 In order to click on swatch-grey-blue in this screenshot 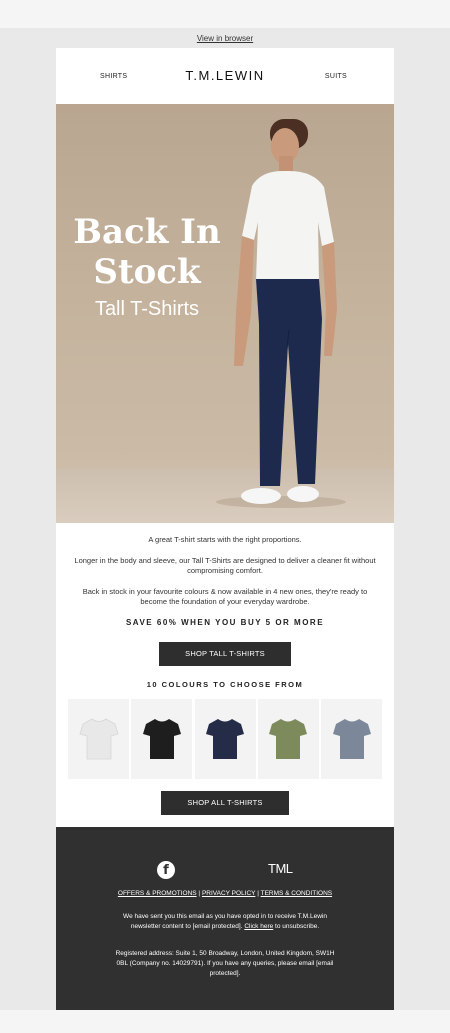, I will do `click(351, 738)`.